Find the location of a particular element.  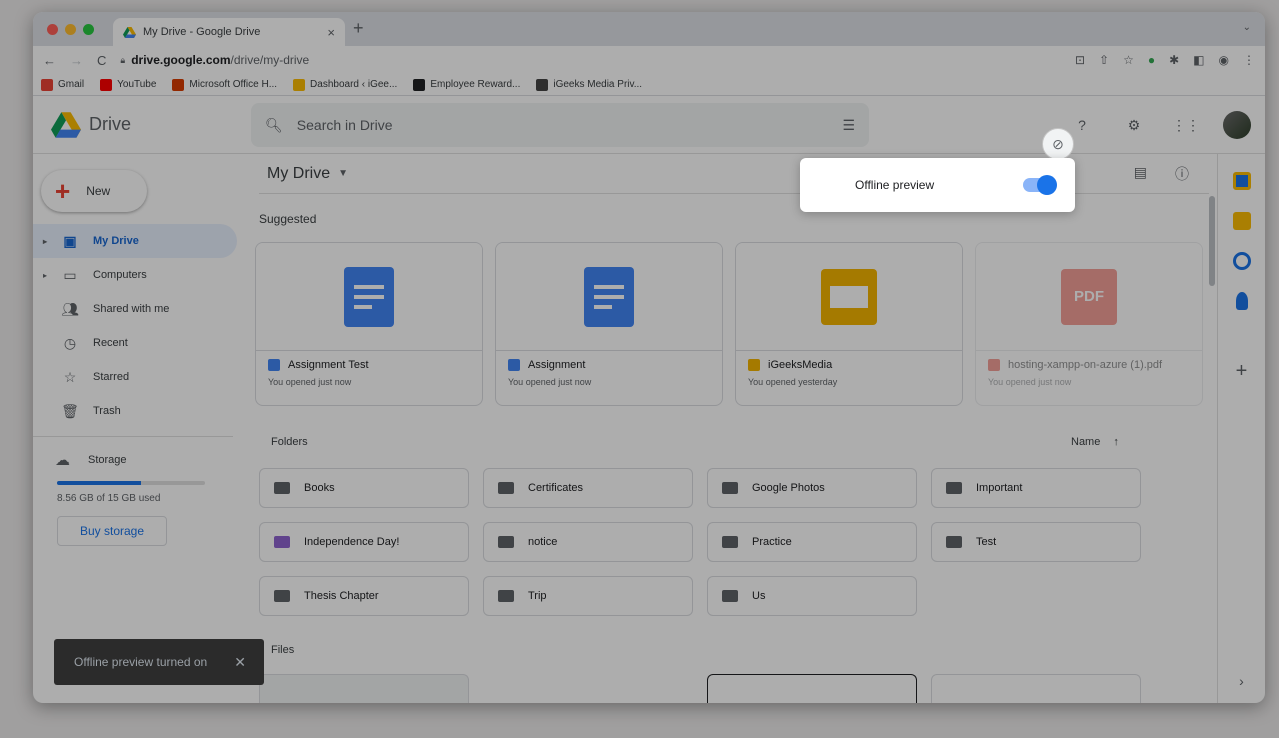

offline-preview-toggle is located at coordinates (1040, 185).